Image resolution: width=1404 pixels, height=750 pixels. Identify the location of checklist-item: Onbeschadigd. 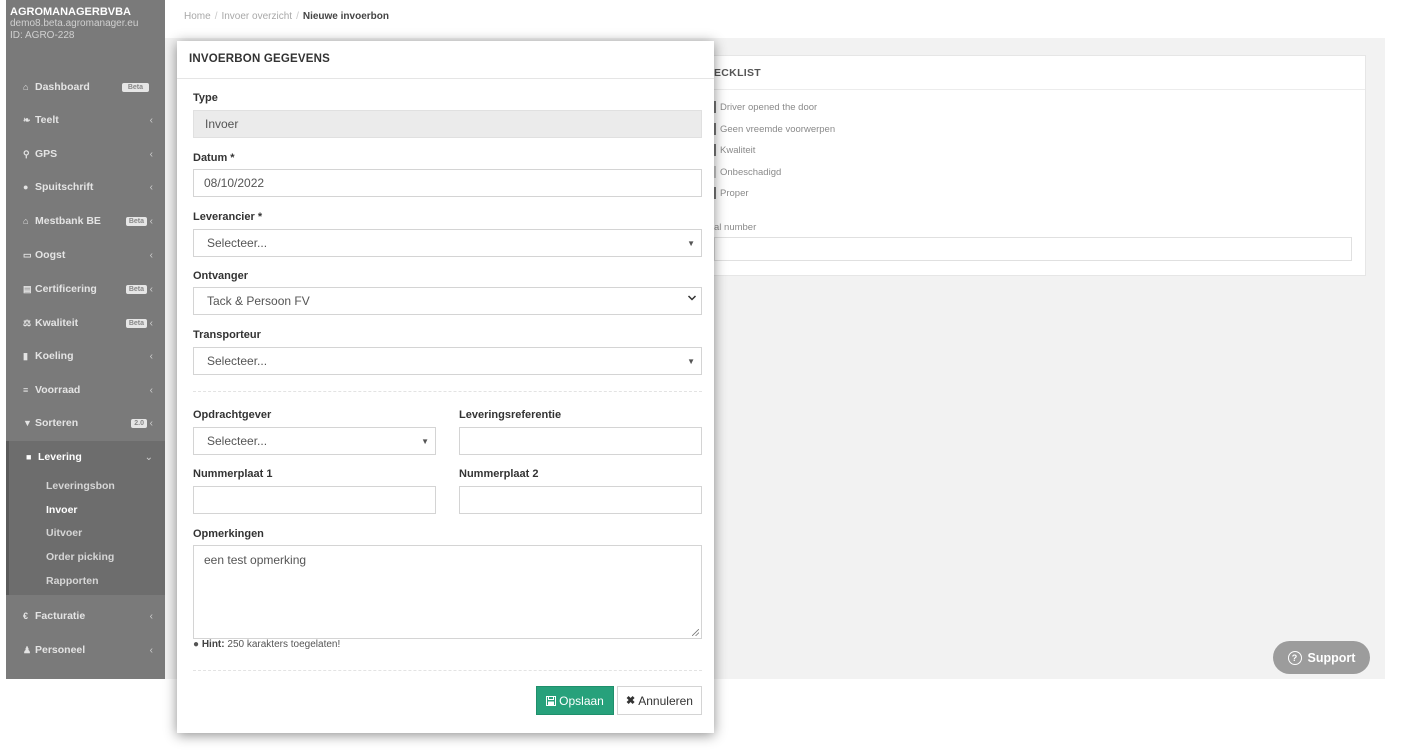
(747, 172).